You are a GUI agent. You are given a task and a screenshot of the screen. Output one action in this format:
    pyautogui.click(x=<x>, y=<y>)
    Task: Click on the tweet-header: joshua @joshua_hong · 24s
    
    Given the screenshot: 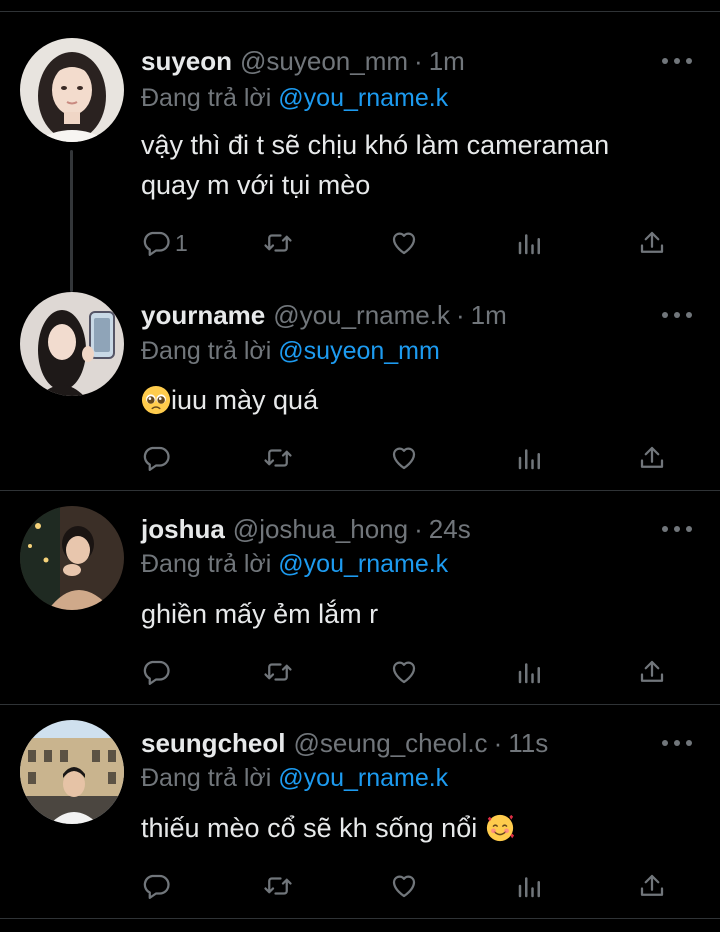 What is the action you would take?
    pyautogui.click(x=306, y=531)
    